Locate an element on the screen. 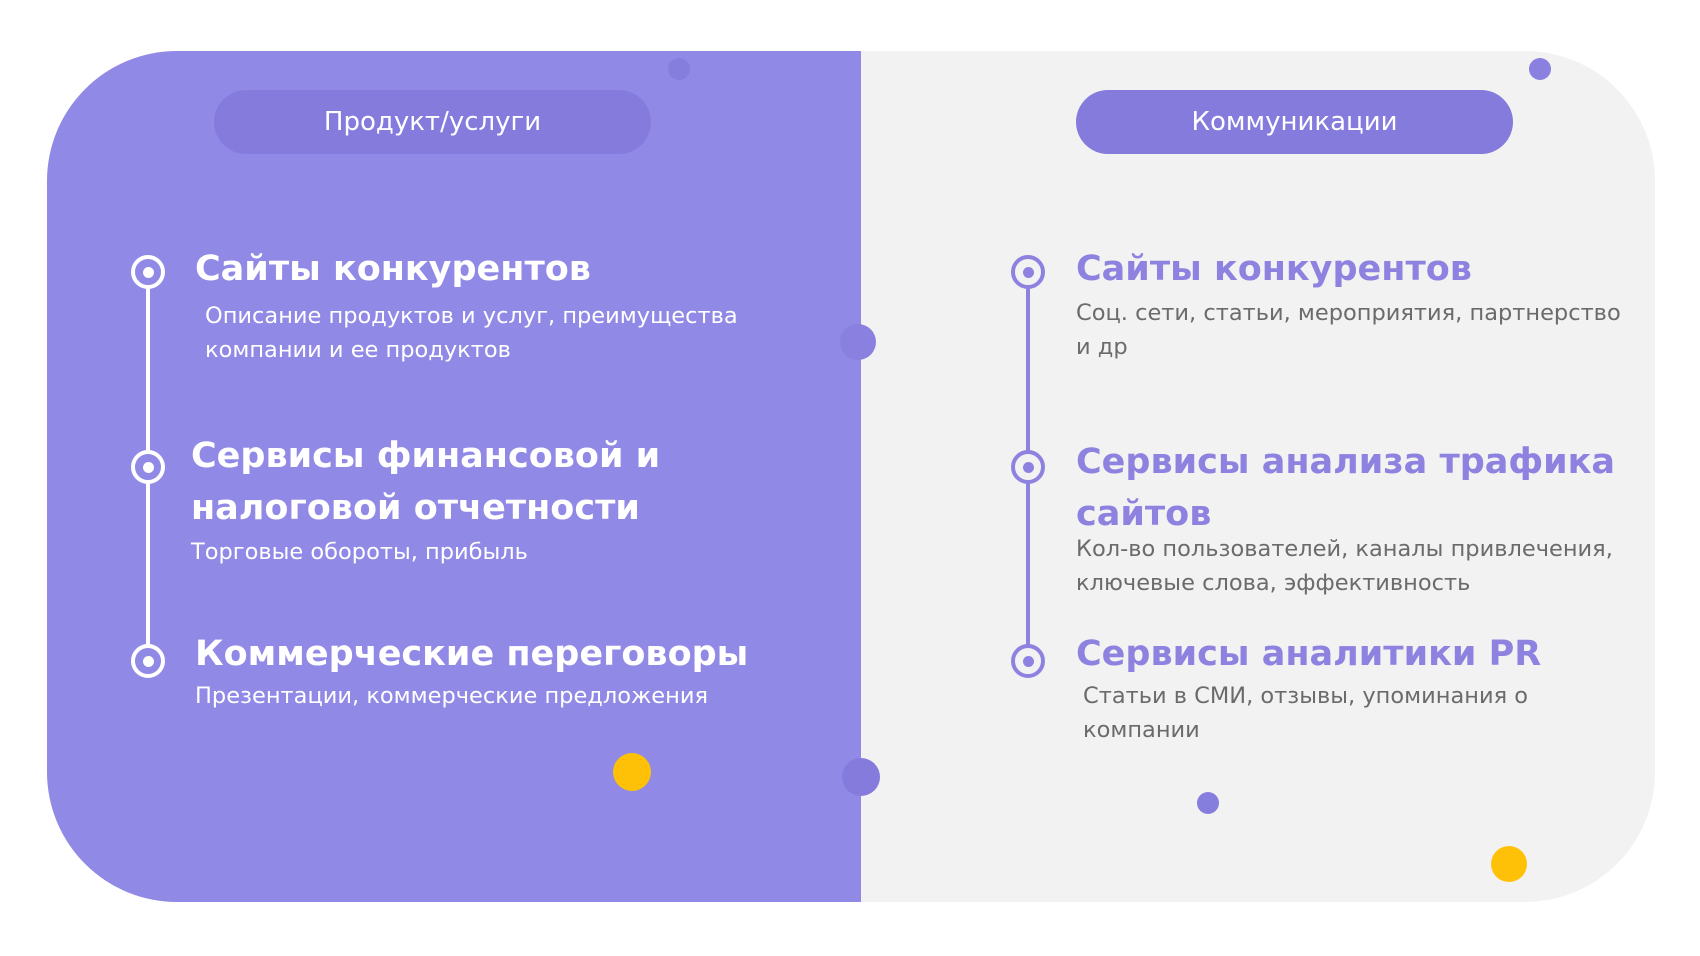 The width and height of the screenshot is (1700, 956). item-title: Коммерческие переговоры is located at coordinates (472, 654).